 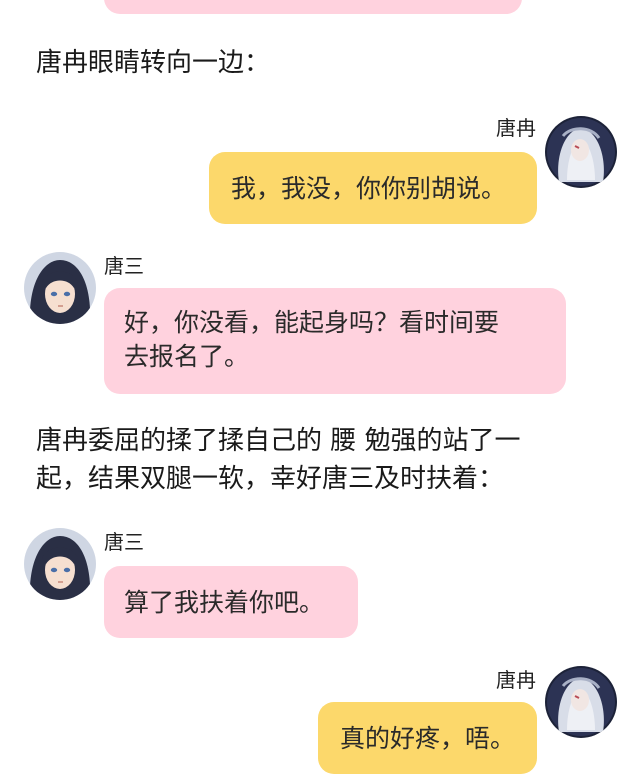 I want to click on chat-bubble-left: 好，你没看，能起身吗？看时间要 去报名了。, so click(x=335, y=341).